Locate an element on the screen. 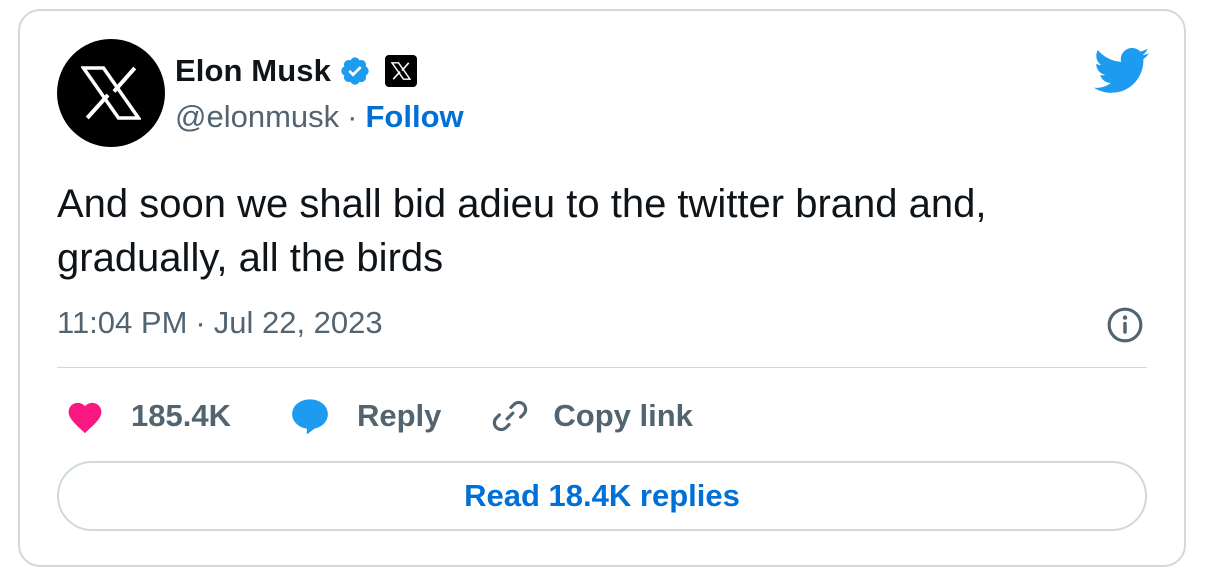  action-bar: 185.4K Reply Copy link is located at coordinates (379, 416).